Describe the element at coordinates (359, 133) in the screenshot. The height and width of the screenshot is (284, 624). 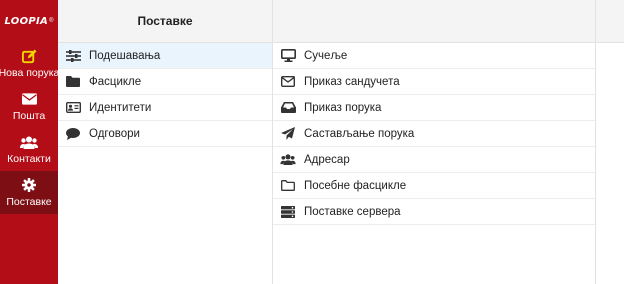
I see `prefs-item-label: Састављање порука` at that location.